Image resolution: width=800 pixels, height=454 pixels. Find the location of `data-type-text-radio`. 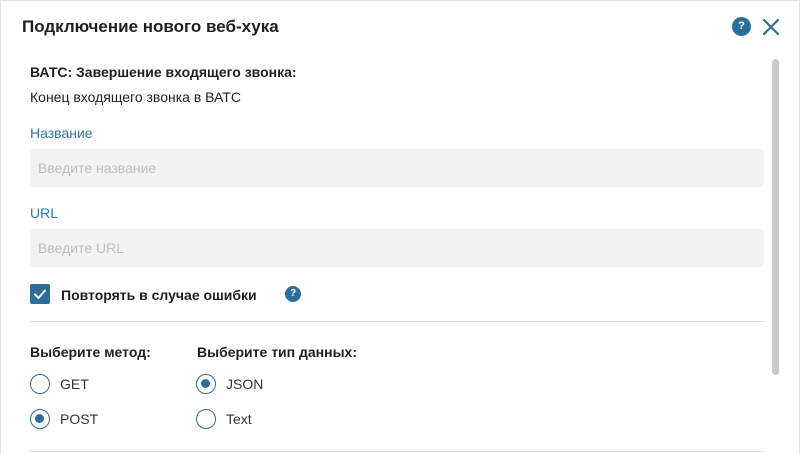

data-type-text-radio is located at coordinates (206, 419).